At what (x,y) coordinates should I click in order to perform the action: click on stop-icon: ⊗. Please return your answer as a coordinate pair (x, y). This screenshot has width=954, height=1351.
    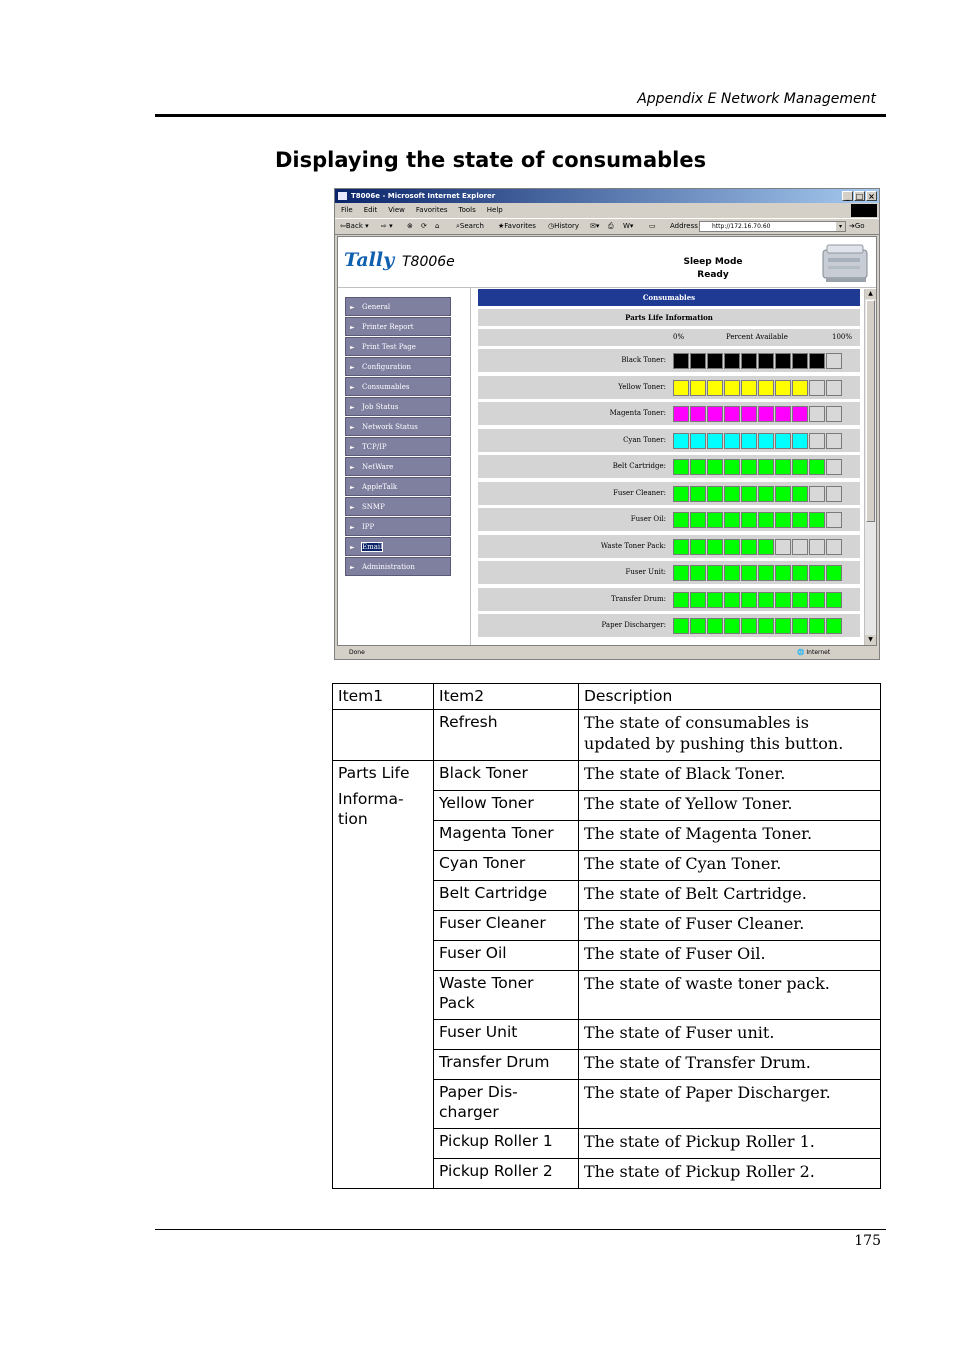
    Looking at the image, I should click on (410, 226).